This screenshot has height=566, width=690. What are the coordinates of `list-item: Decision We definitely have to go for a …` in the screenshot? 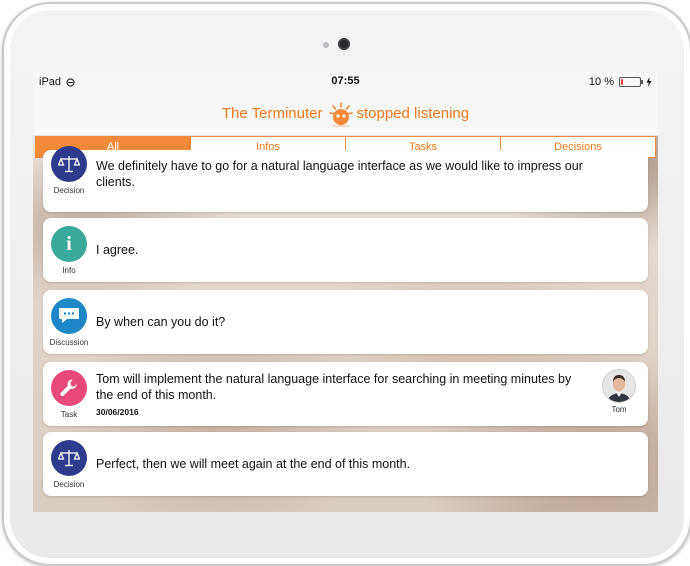 It's located at (345, 179).